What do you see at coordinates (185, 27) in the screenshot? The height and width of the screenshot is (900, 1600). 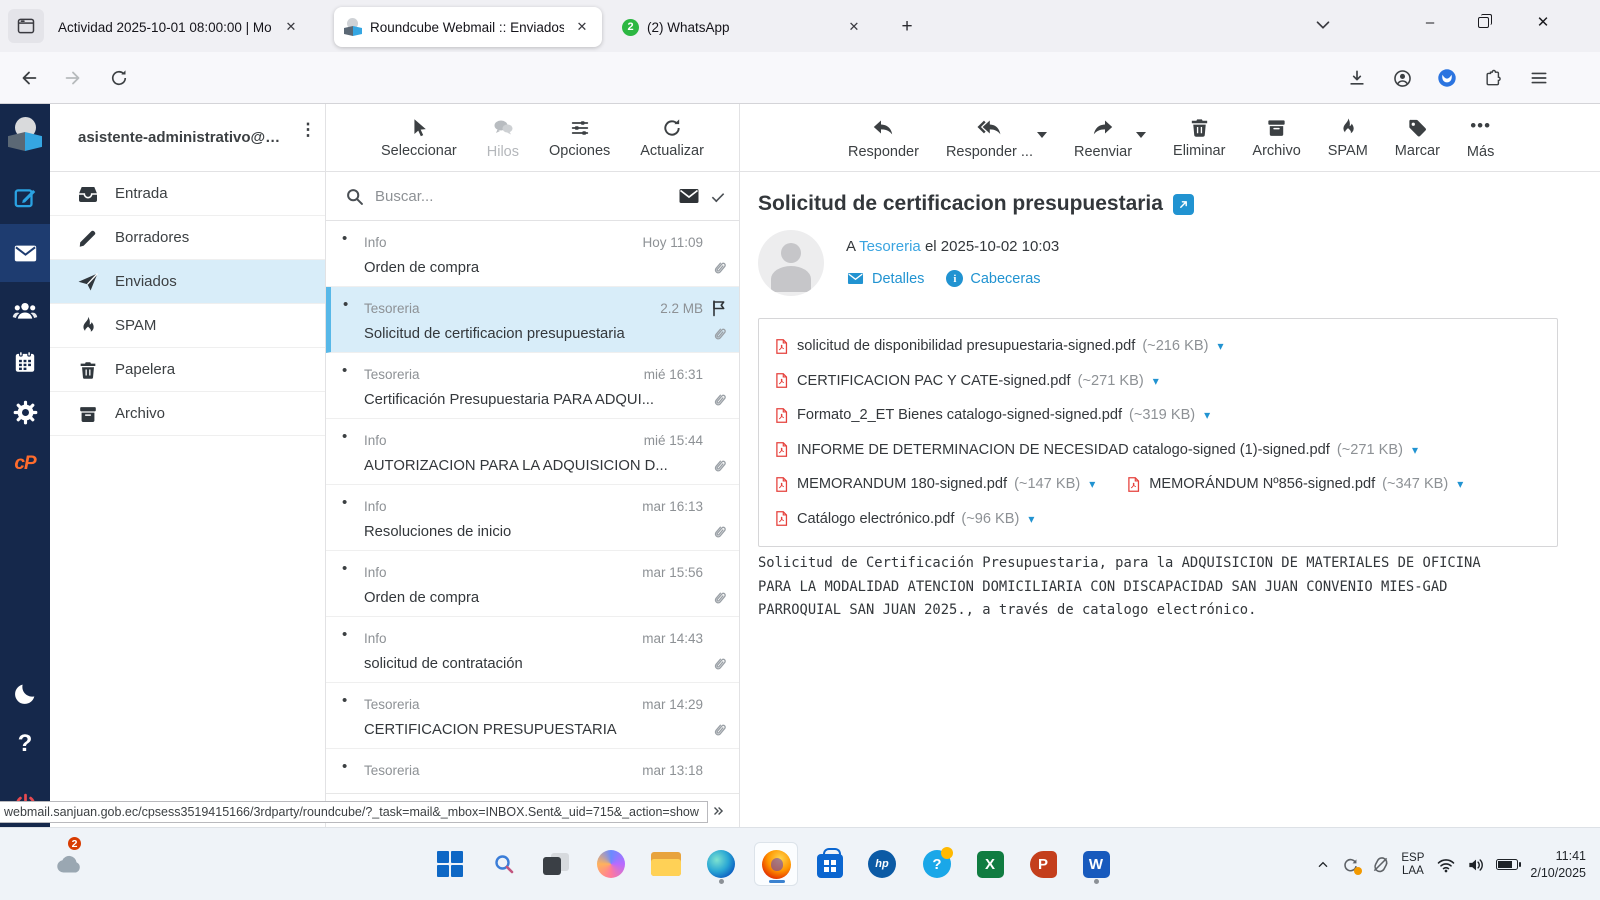 I see `browser-tab-activity: Actividad 2025-10-01 08:00:00 | Mo ✕` at bounding box center [185, 27].